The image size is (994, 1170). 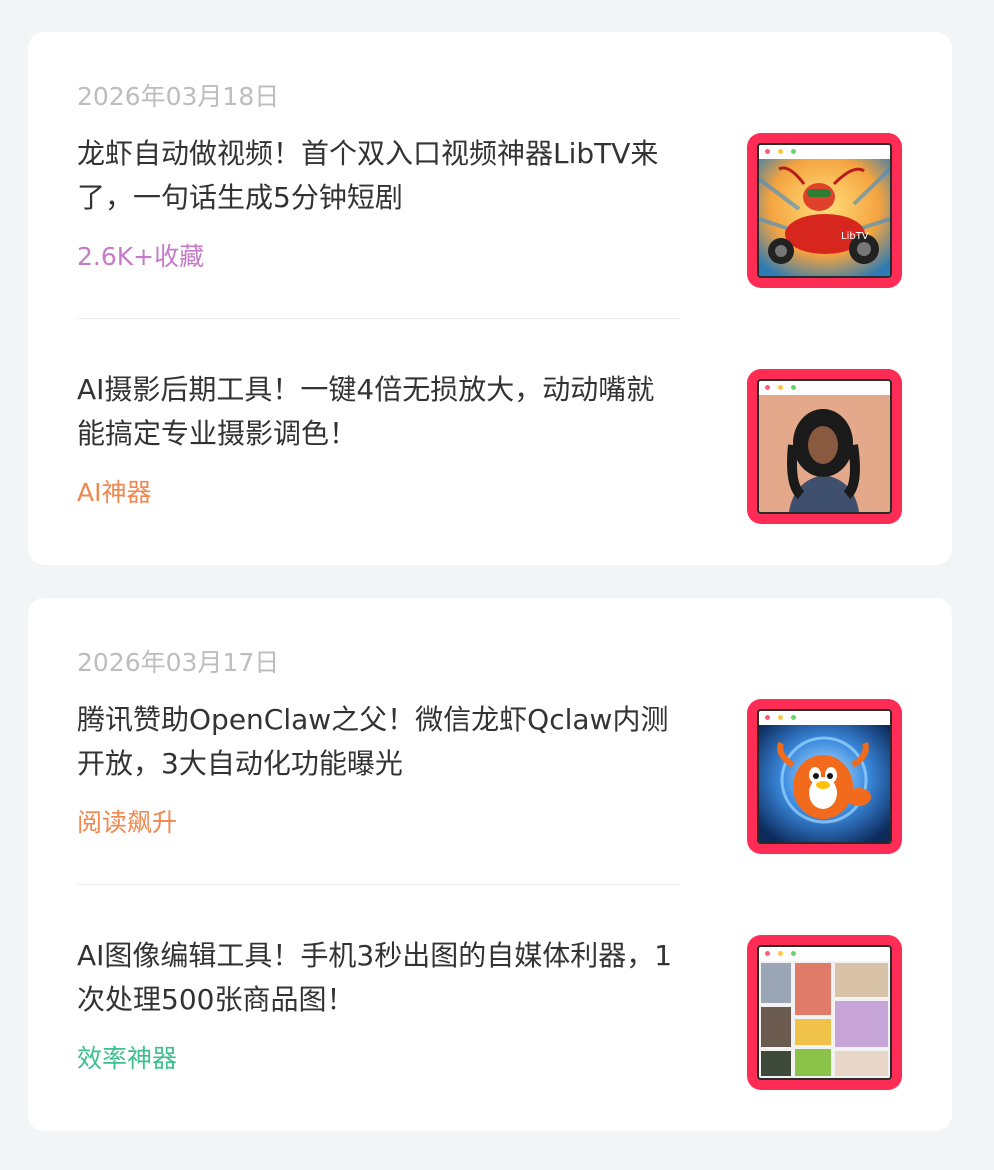 What do you see at coordinates (178, 96) in the screenshot?
I see `group-date: 2026年03月18日` at bounding box center [178, 96].